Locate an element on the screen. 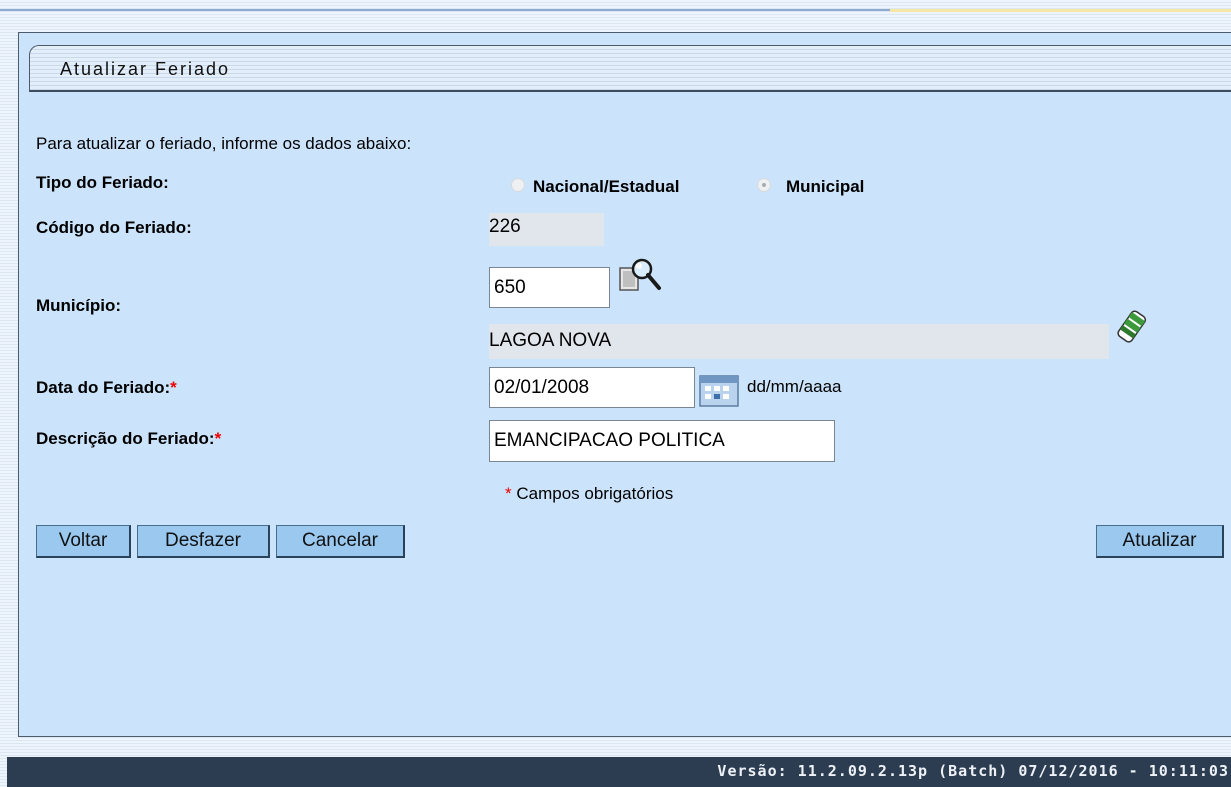 The height and width of the screenshot is (787, 1231). required-note: * Campos obrigatórios is located at coordinates (589, 494).